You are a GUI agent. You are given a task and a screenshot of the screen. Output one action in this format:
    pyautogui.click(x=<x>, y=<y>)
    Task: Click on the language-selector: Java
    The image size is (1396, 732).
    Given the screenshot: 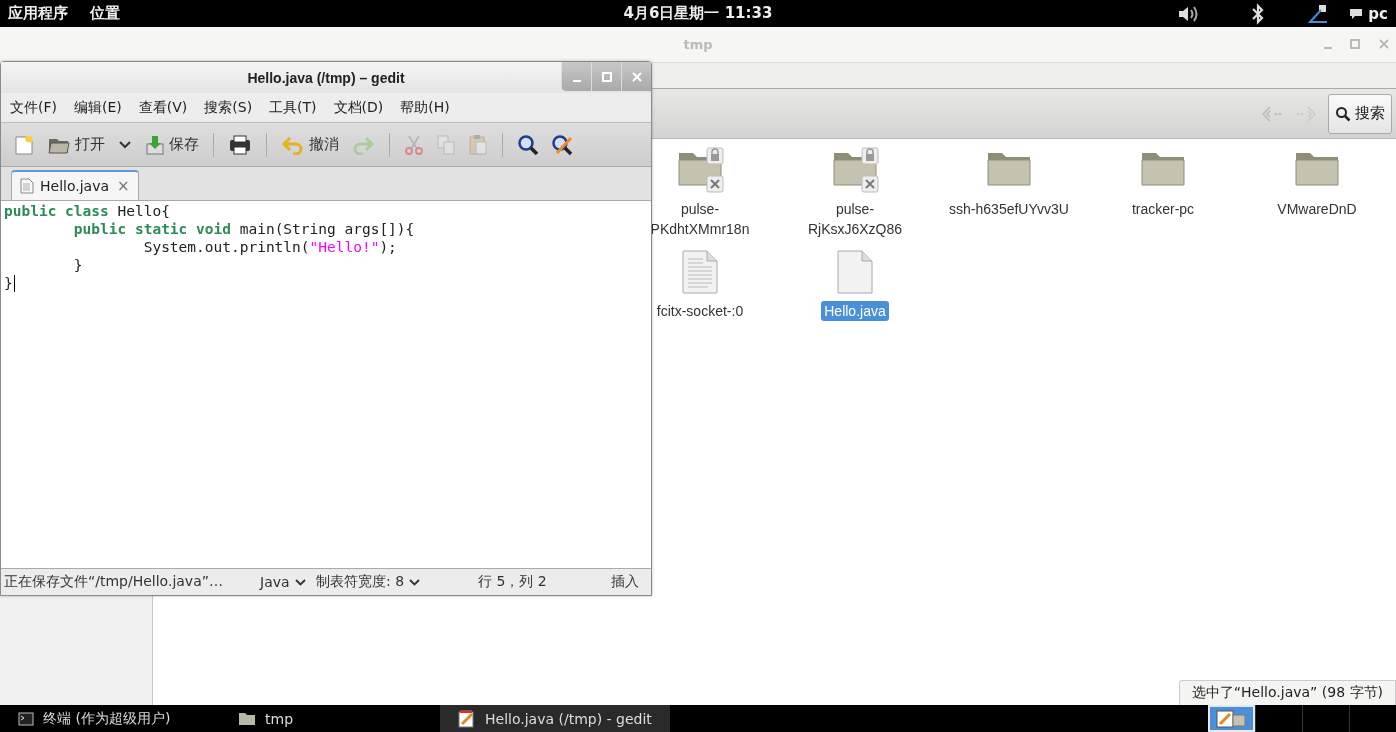 What is the action you would take?
    pyautogui.click(x=287, y=582)
    